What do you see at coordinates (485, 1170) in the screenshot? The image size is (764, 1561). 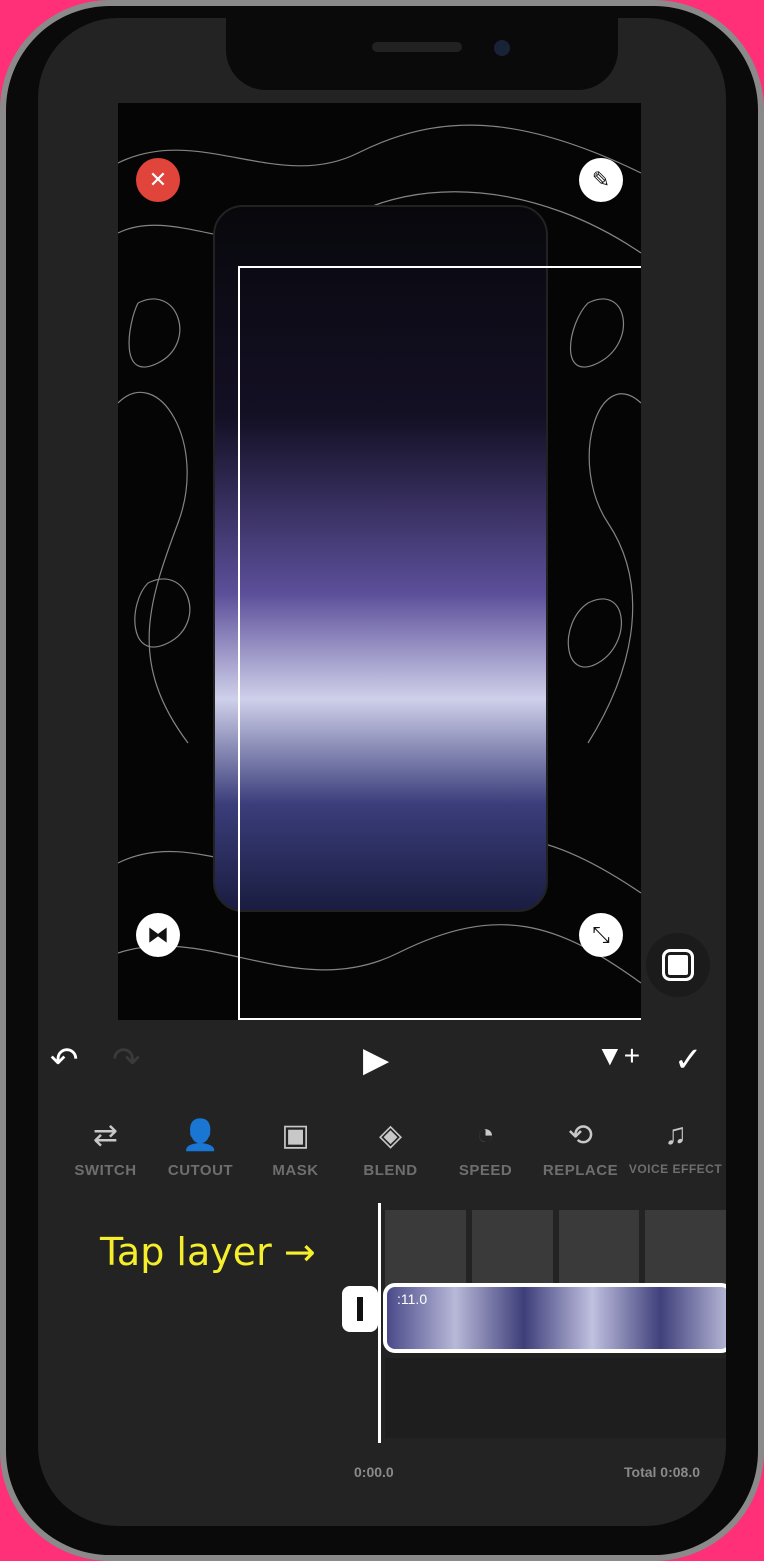 I see `tool-label: SPEED` at bounding box center [485, 1170].